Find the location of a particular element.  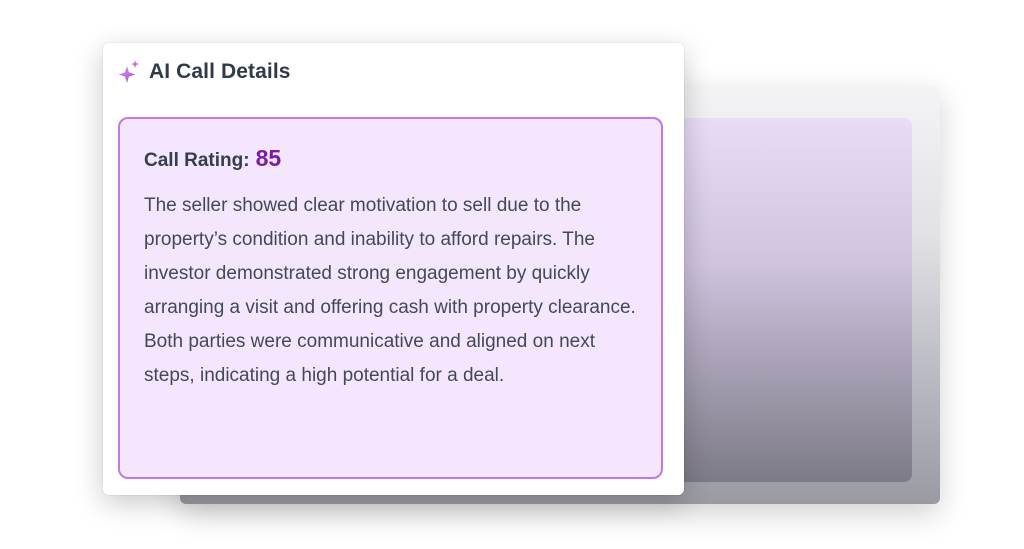

card-title: AI Call Details is located at coordinates (220, 71).